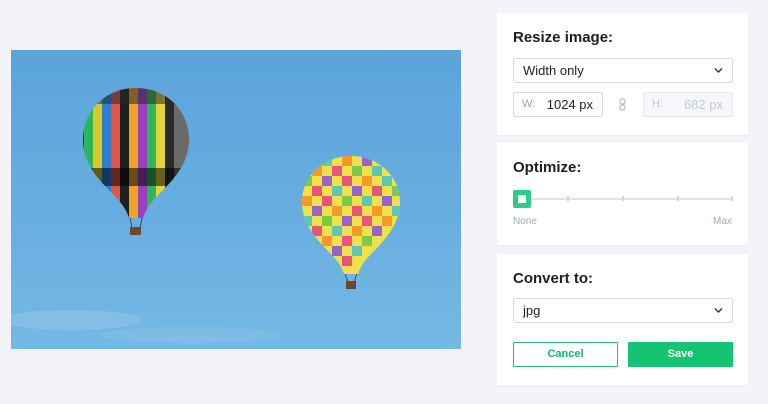 The height and width of the screenshot is (404, 768). Describe the element at coordinates (525, 221) in the screenshot. I see `slider-min-label: None` at that location.